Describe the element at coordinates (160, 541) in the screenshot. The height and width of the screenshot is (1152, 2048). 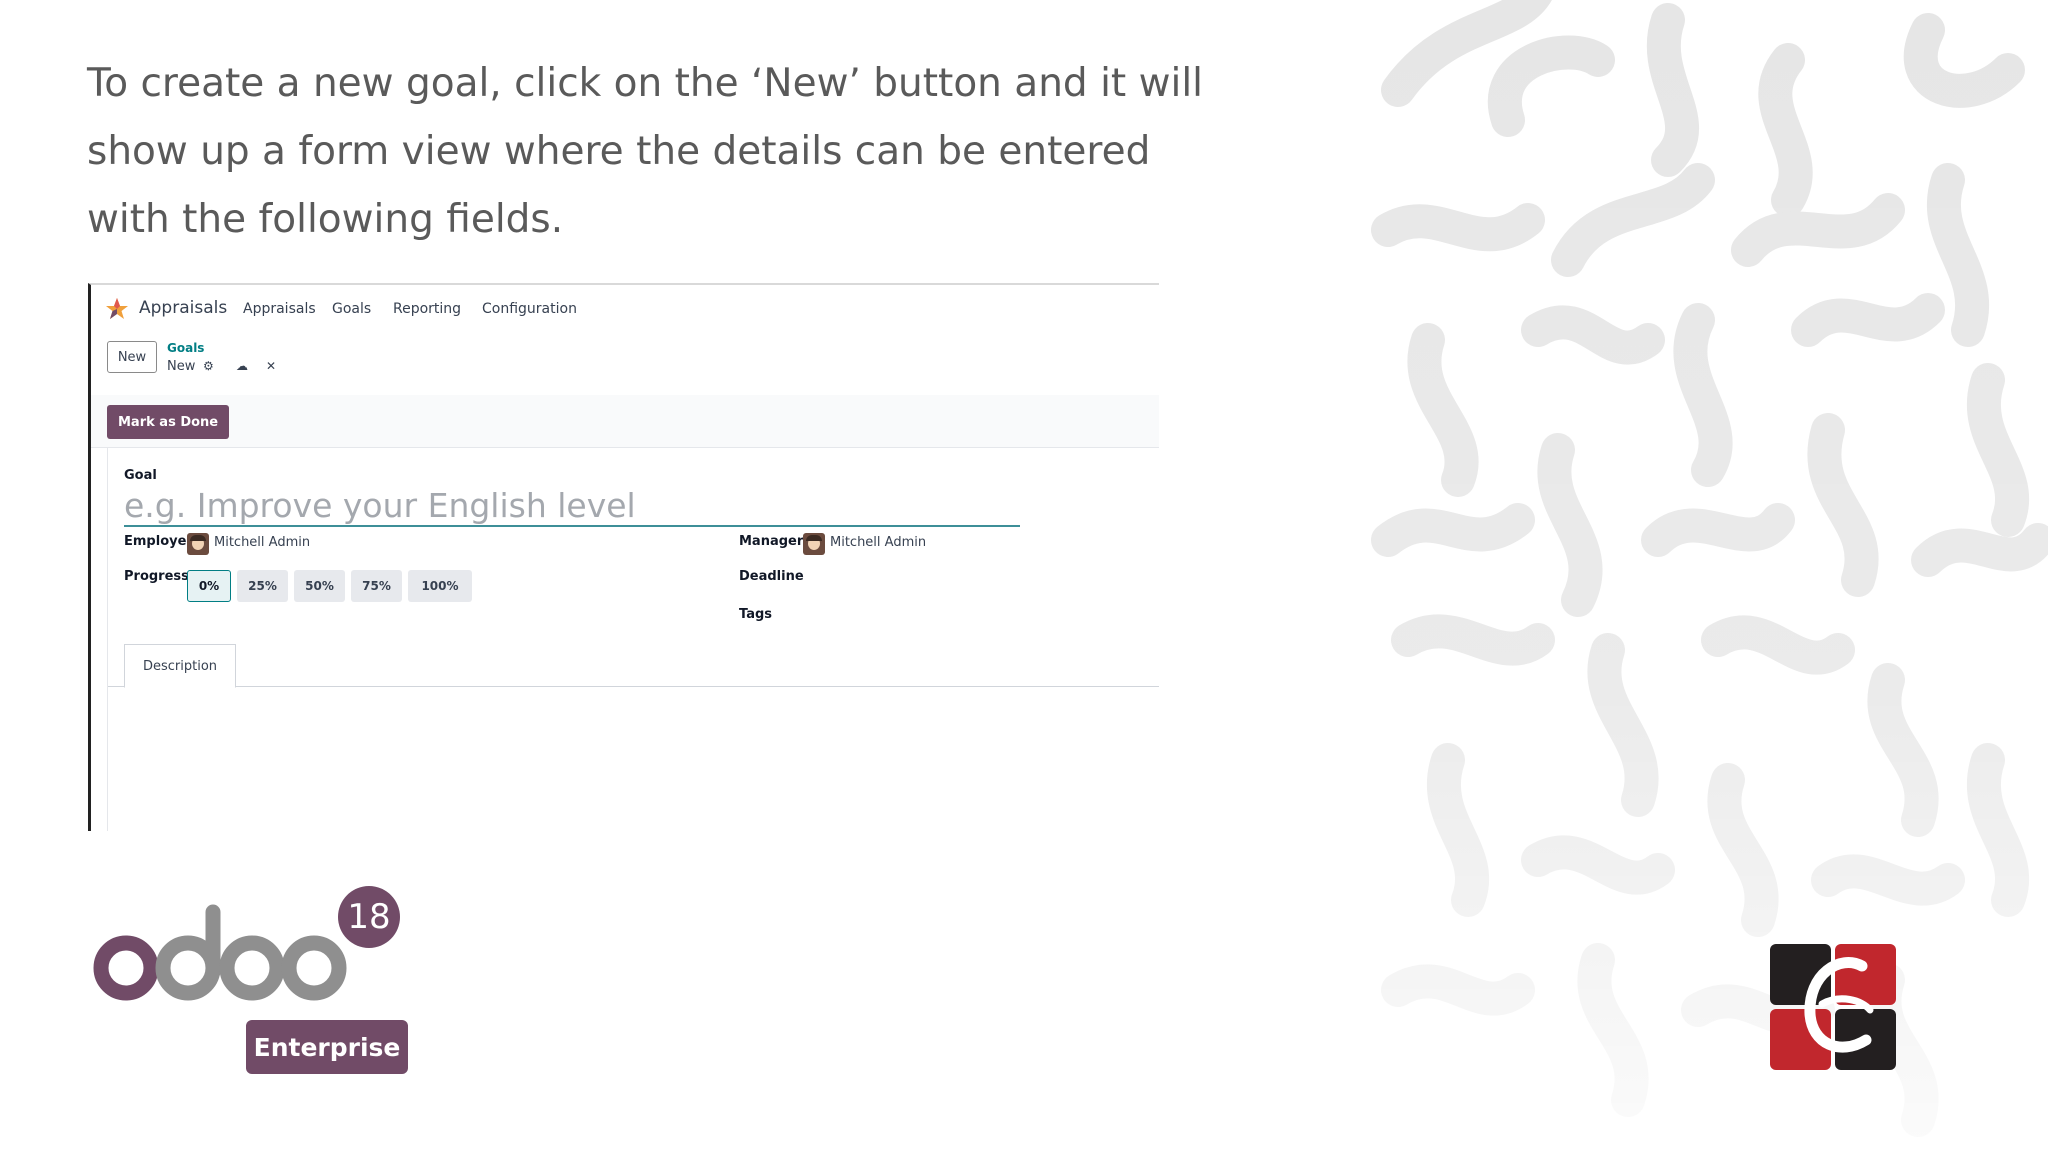
I see `employee-label: Employee` at that location.